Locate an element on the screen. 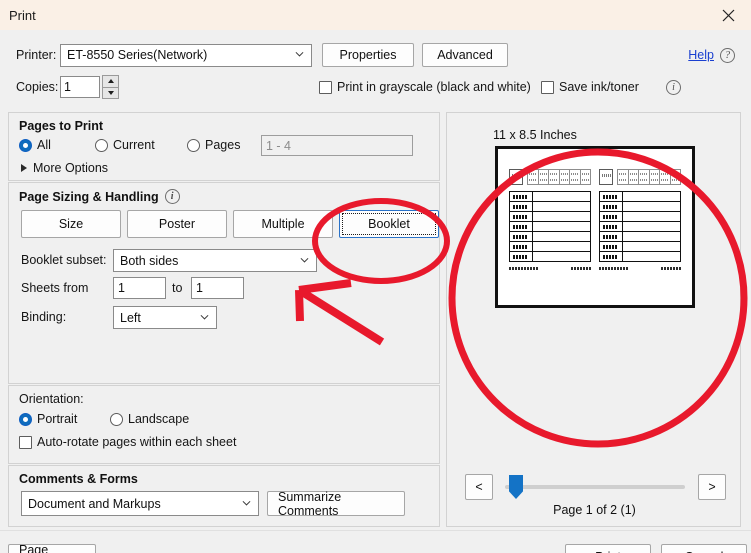  cancel-button: Cancel is located at coordinates (704, 548).